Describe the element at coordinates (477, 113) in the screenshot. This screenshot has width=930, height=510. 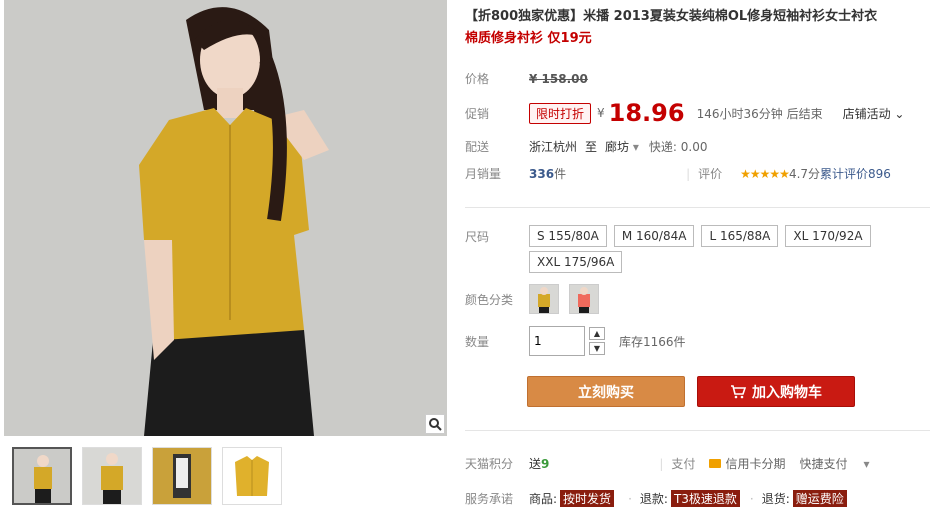
I see `promo-label: 促销` at that location.